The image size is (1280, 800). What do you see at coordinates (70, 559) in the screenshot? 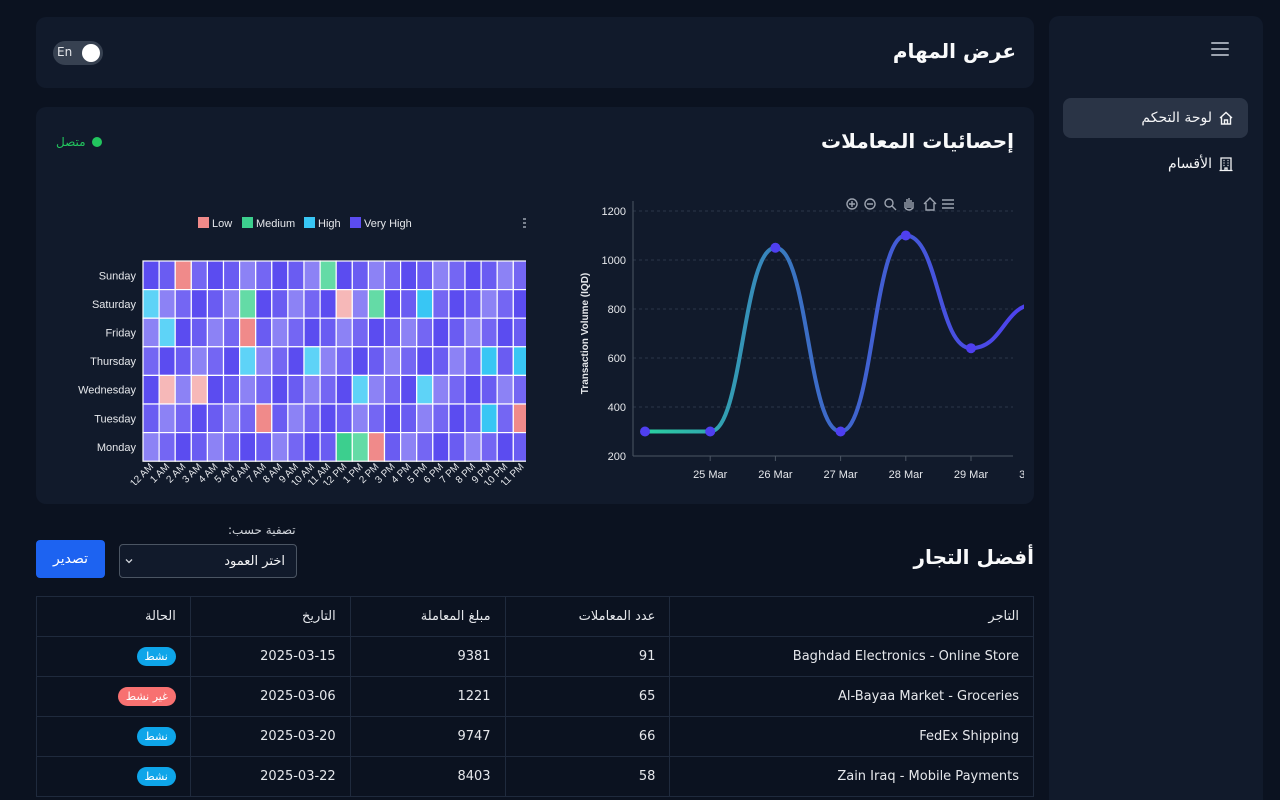
I see `export-button: تصدير` at bounding box center [70, 559].